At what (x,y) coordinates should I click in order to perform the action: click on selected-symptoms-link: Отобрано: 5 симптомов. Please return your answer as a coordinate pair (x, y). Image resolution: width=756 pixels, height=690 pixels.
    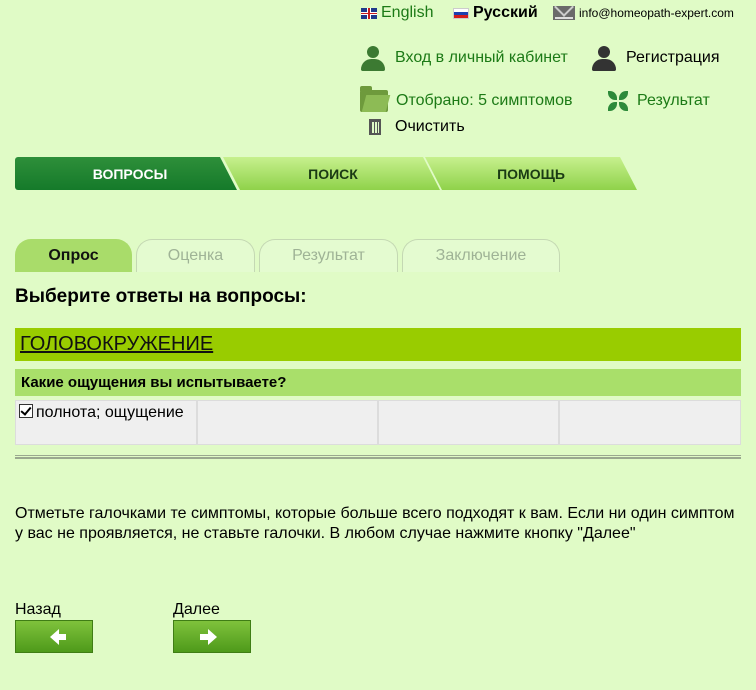
    Looking at the image, I should click on (466, 99).